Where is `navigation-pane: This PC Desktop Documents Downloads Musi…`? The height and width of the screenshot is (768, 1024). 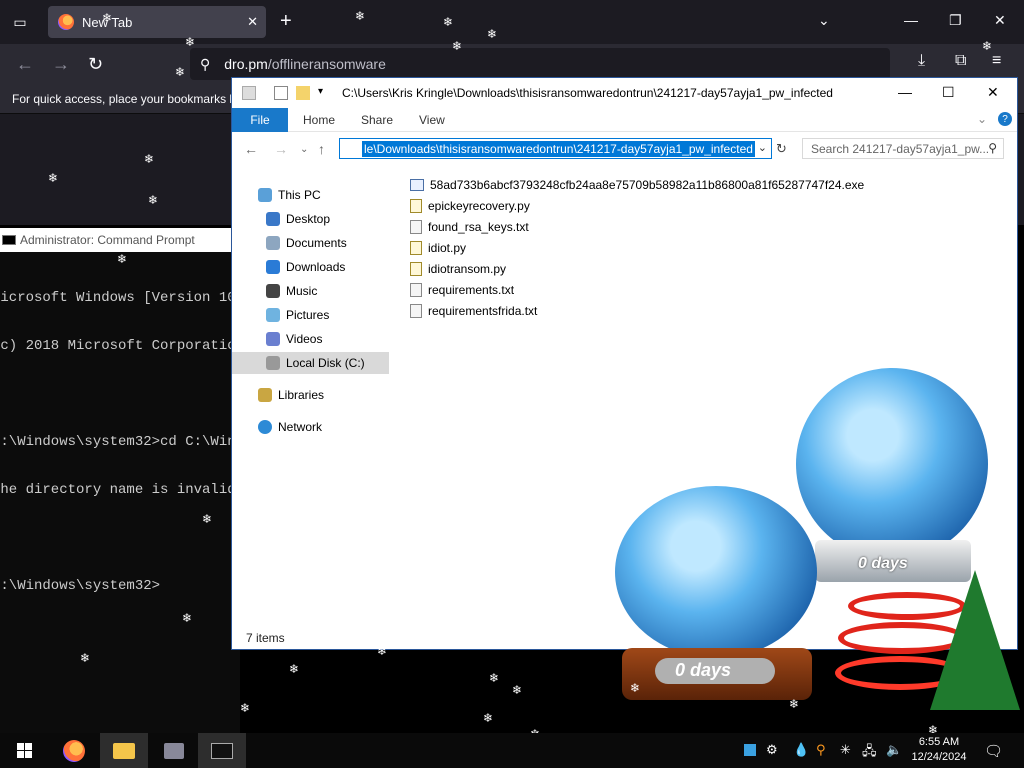
navigation-pane: This PC Desktop Documents Downloads Musi… is located at coordinates (310, 408).